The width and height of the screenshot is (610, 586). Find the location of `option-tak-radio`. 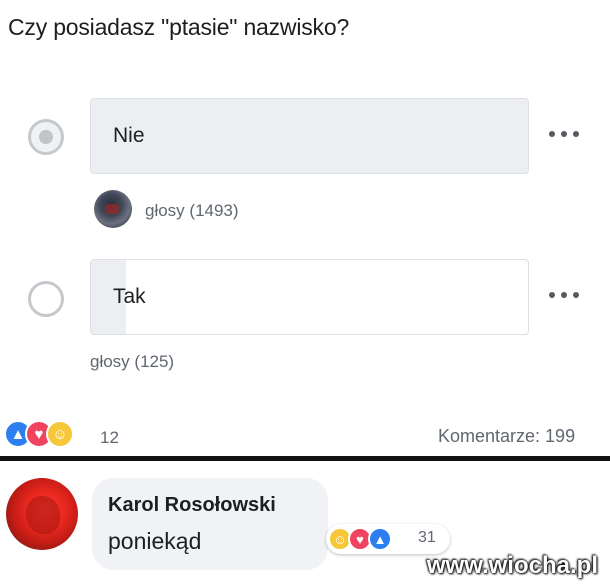

option-tak-radio is located at coordinates (46, 299).